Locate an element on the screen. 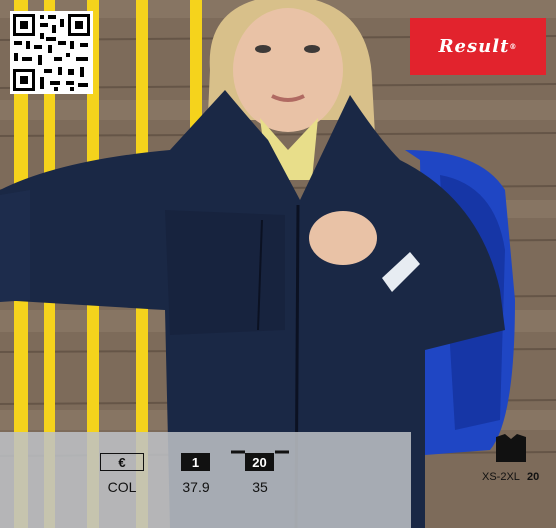 Image resolution: width=556 pixels, height=528 pixels. currency-badge: € is located at coordinates (122, 462).